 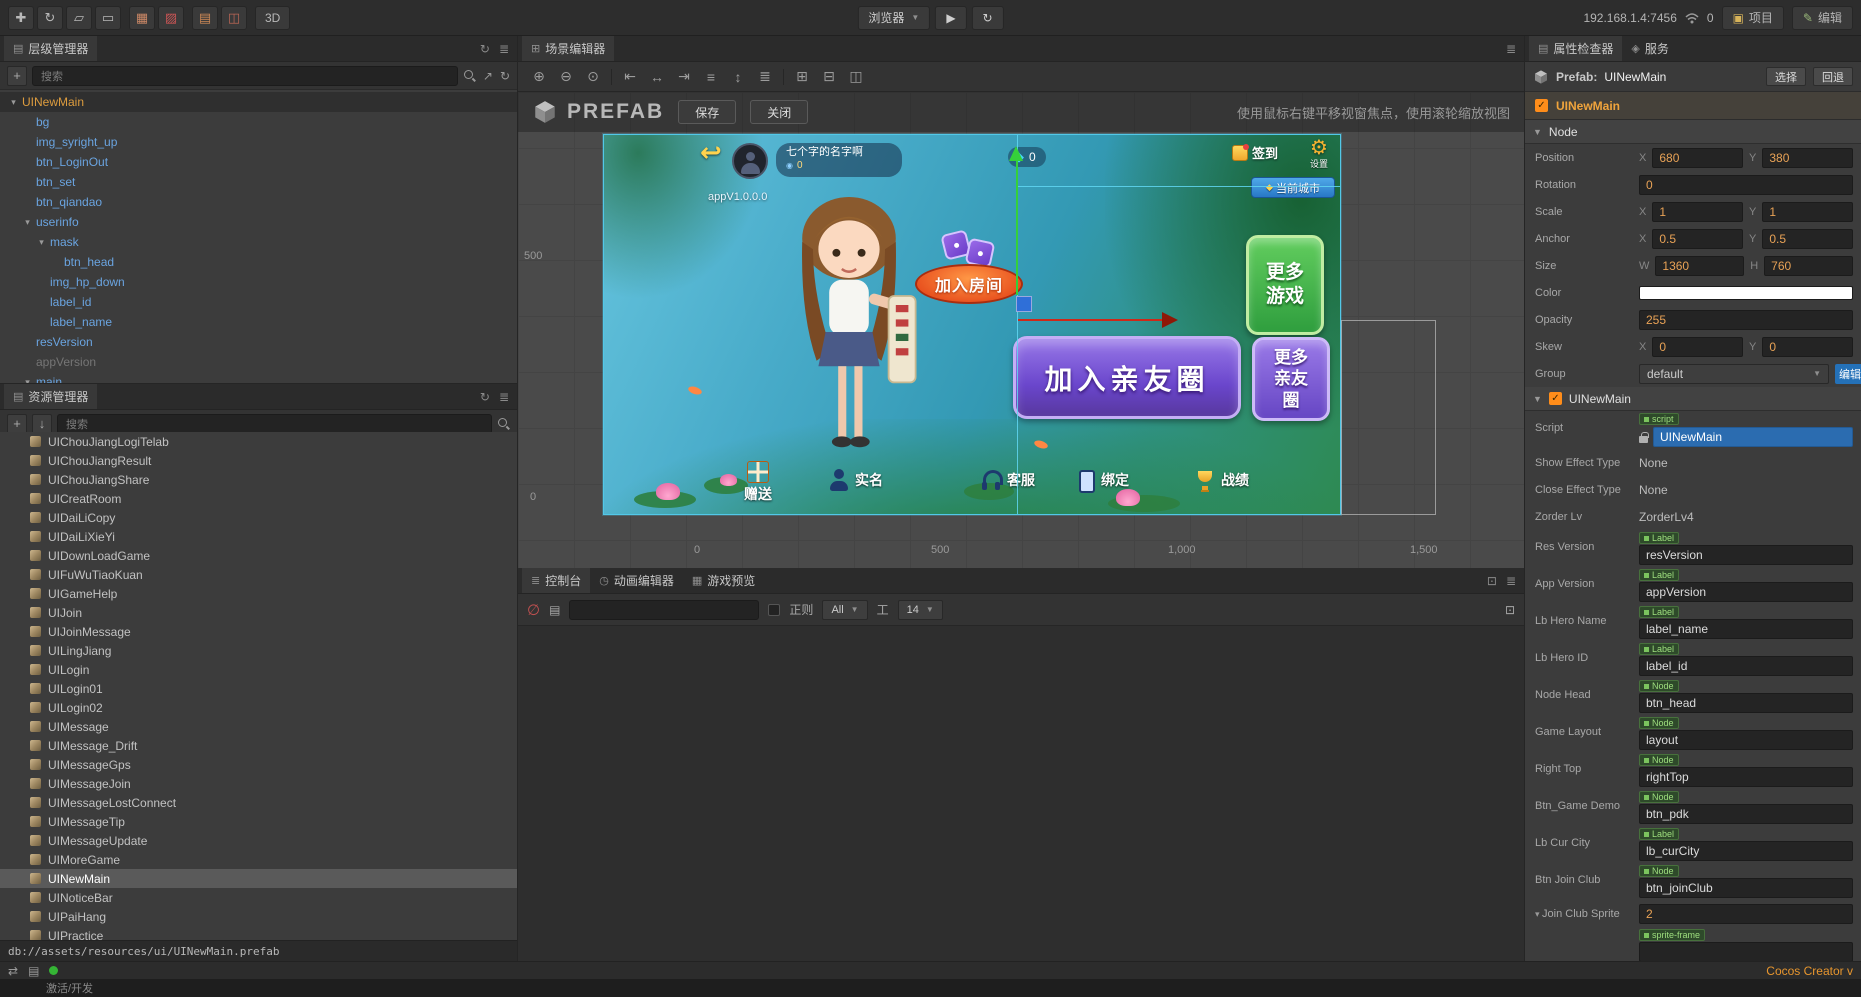 What do you see at coordinates (258, 878) in the screenshot?
I see `asset-item-UINewMain: UINewMain` at bounding box center [258, 878].